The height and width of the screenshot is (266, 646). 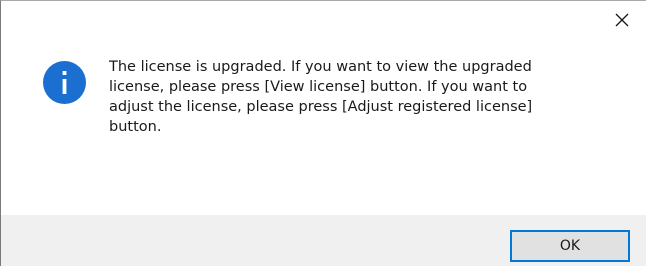 I want to click on ok-button: OK, so click(x=570, y=246).